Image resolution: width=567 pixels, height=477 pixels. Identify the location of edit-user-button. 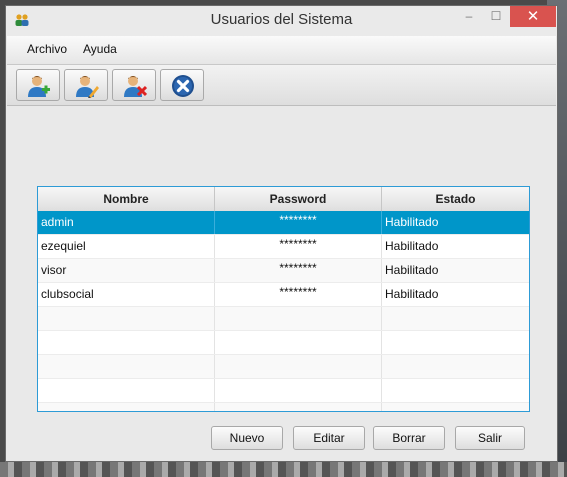
(86, 85).